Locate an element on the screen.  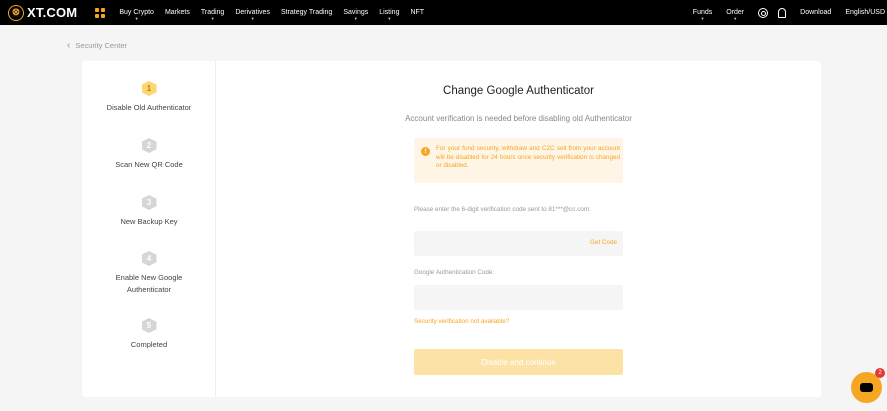
nav-label: Strategy Trading is located at coordinates (306, 12).